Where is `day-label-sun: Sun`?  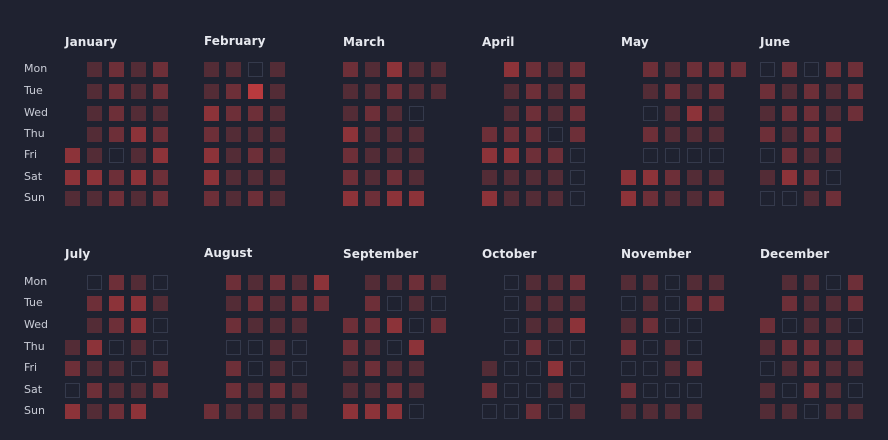 day-label-sun: Sun is located at coordinates (34, 410).